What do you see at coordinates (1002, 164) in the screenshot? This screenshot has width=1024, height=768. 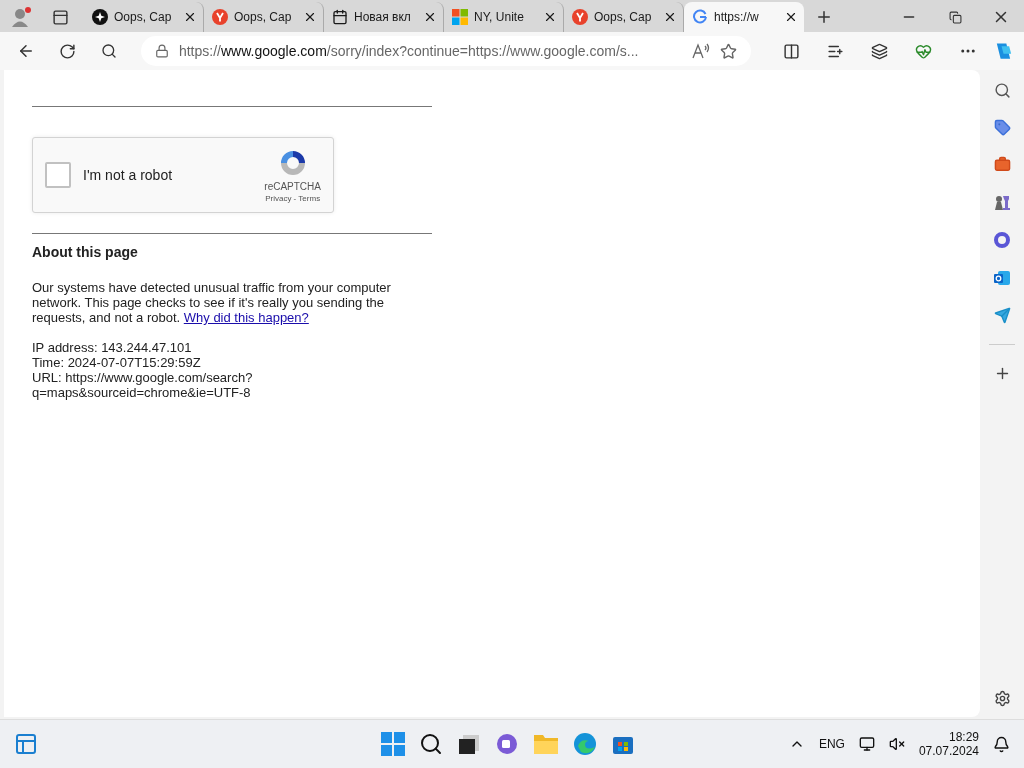 I see `briefcase-icon` at bounding box center [1002, 164].